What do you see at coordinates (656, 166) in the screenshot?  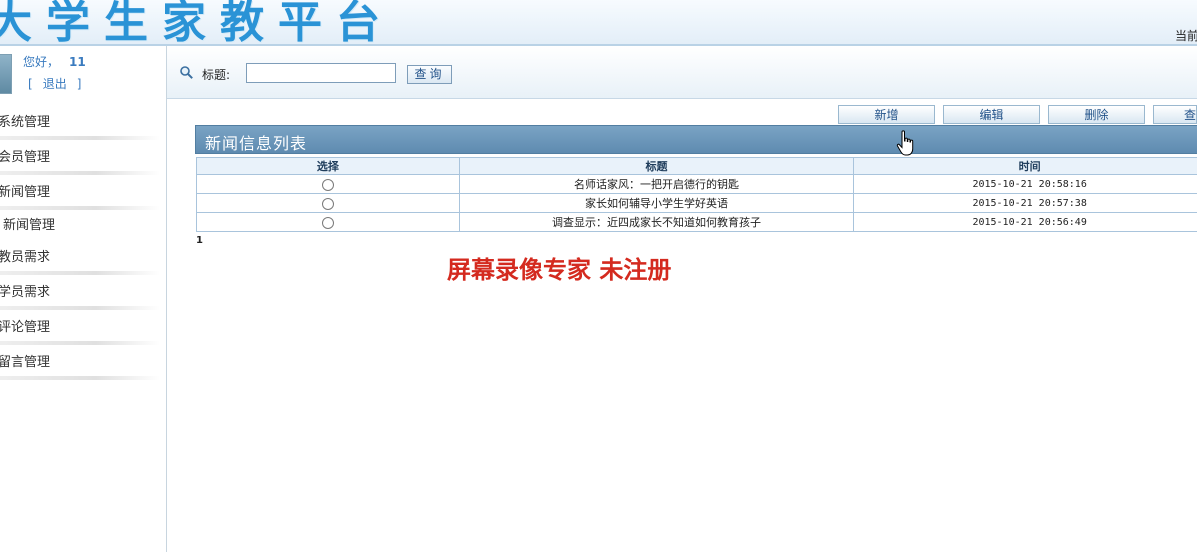 I see `column-header-title: 标题` at bounding box center [656, 166].